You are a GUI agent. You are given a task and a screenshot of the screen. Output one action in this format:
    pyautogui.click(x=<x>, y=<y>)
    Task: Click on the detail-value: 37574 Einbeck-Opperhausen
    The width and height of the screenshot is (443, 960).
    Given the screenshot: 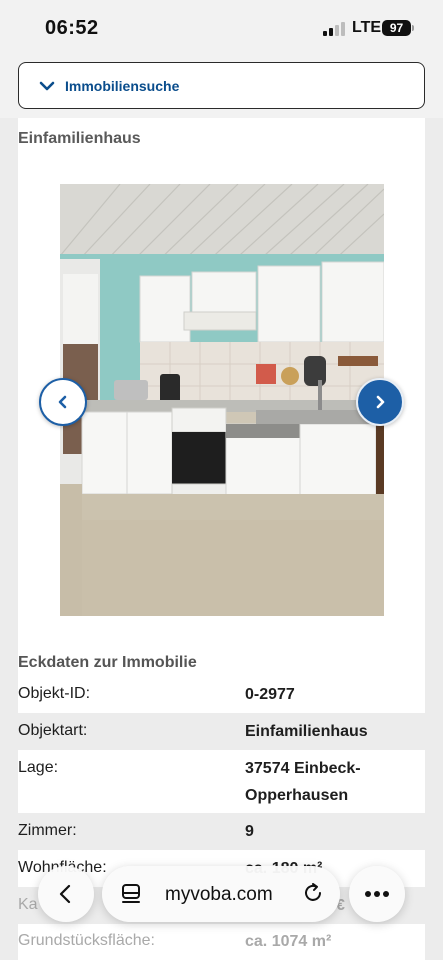 What is the action you would take?
    pyautogui.click(x=303, y=782)
    